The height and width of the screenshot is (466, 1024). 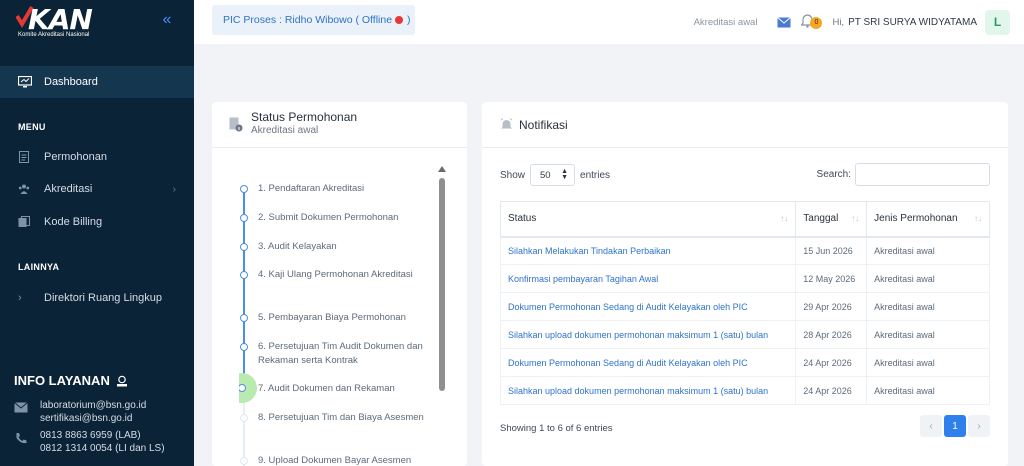 I want to click on timeline-step: 9. Upload Dokumen Bayar Asesmen, so click(x=339, y=460).